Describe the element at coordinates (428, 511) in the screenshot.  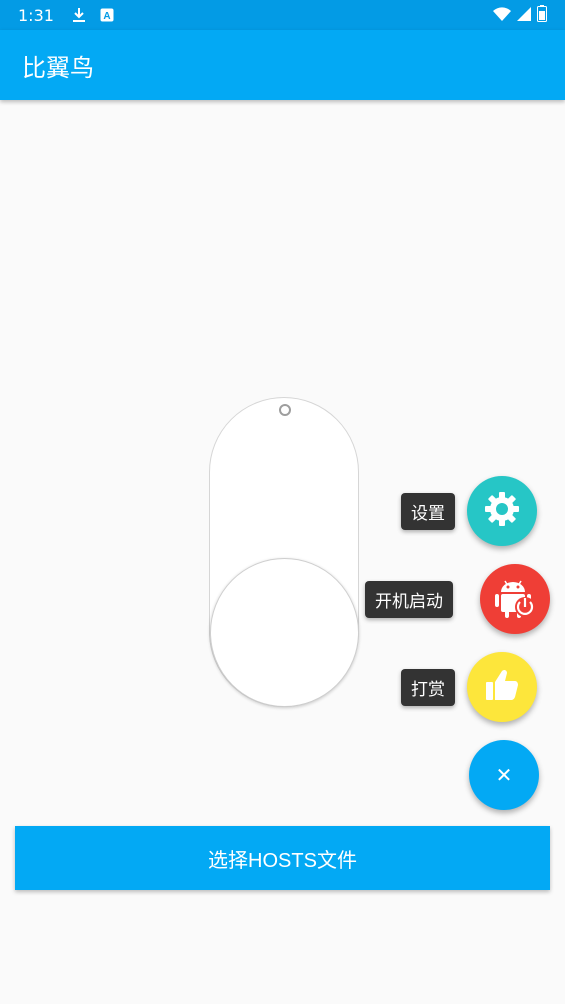
I see `fab-label-settings: 设置` at that location.